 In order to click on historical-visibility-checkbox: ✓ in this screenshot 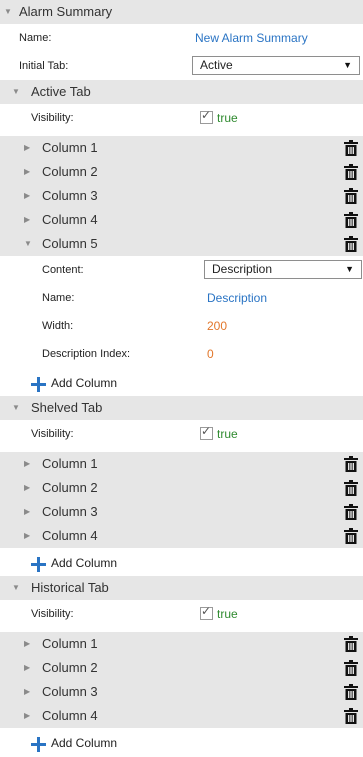, I will do `click(206, 612)`.